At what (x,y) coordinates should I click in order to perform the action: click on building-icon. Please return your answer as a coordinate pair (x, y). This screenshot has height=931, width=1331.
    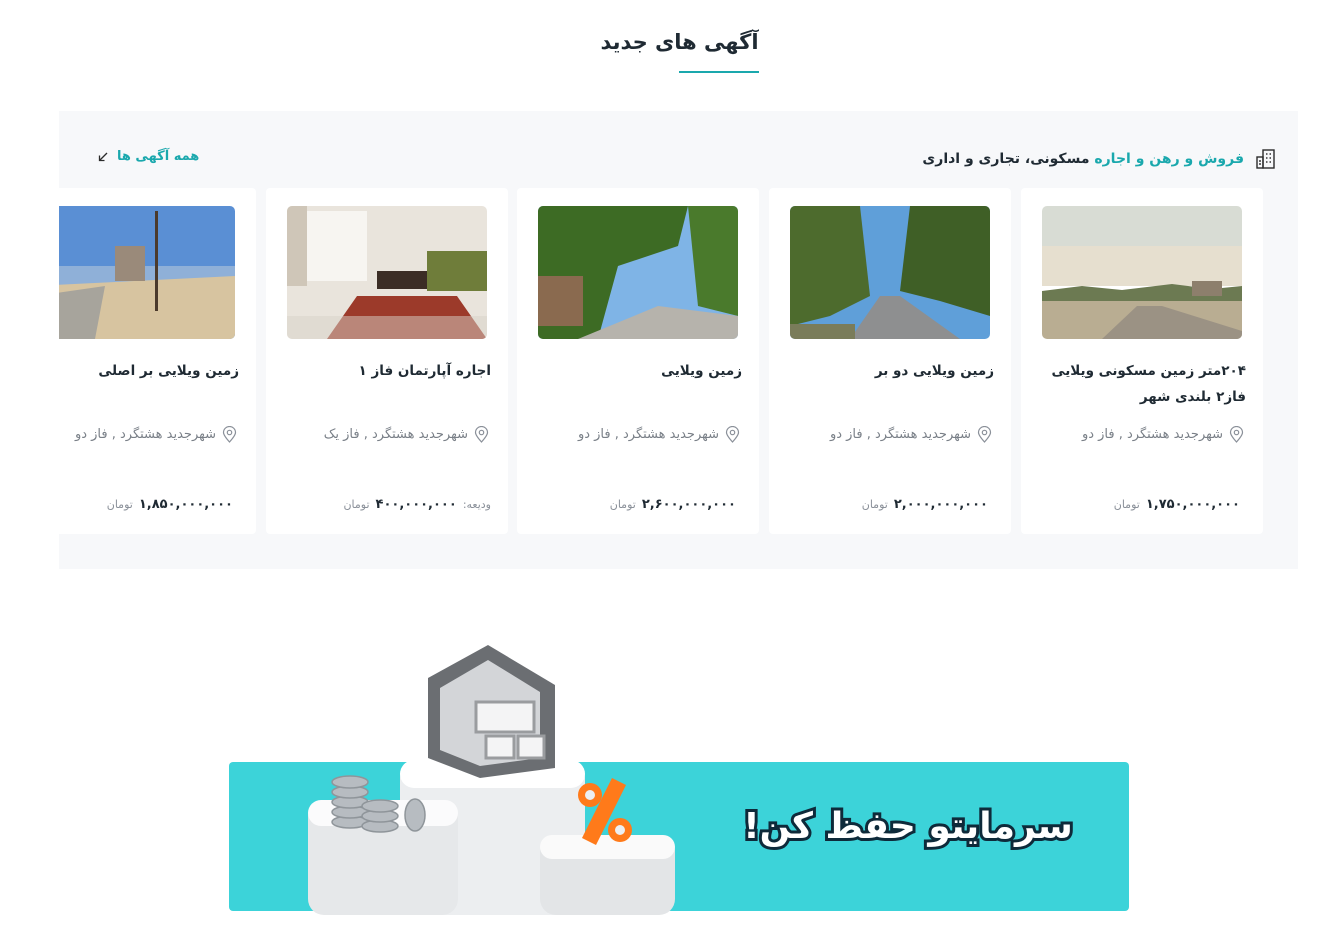
    Looking at the image, I should click on (1265, 159).